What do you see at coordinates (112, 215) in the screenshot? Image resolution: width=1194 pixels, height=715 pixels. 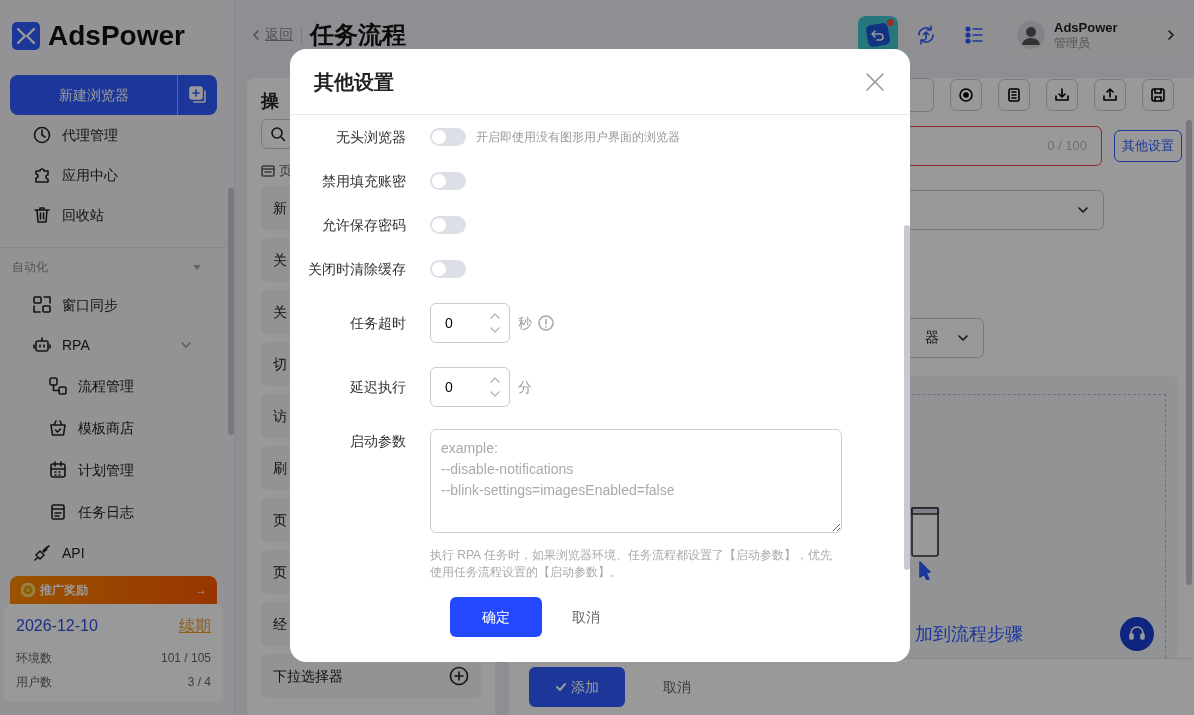 I see `menu-item: 回收站` at bounding box center [112, 215].